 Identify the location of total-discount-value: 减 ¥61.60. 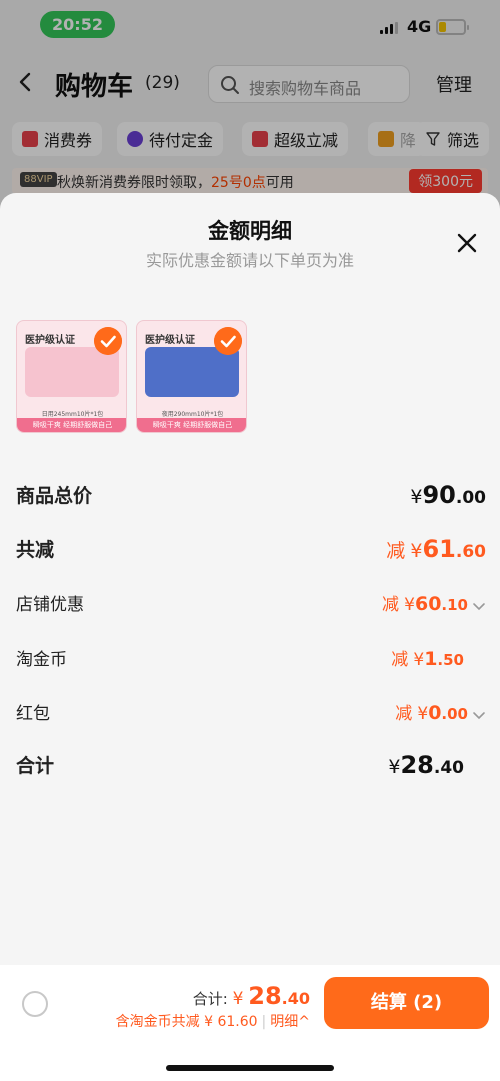
(436, 549).